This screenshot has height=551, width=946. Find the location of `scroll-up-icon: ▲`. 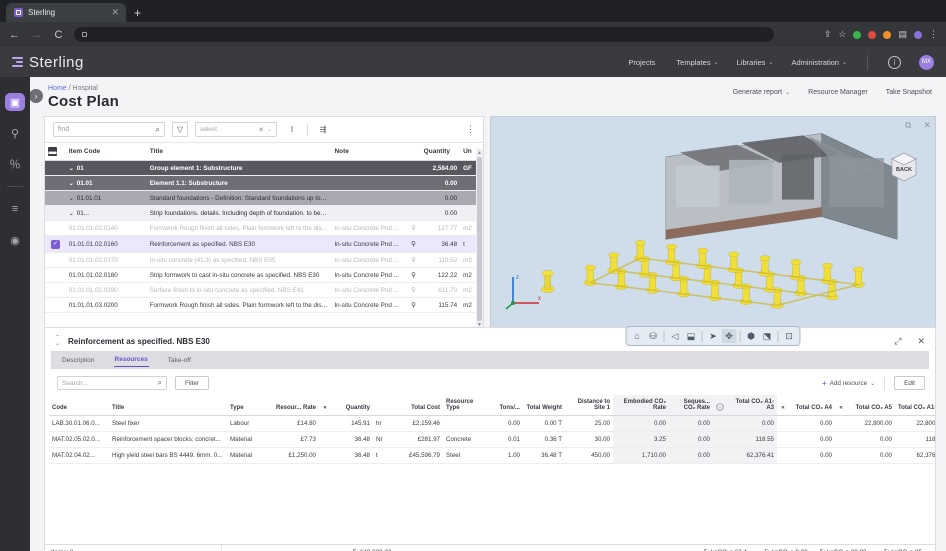

scroll-up-icon: ▲ is located at coordinates (479, 153).